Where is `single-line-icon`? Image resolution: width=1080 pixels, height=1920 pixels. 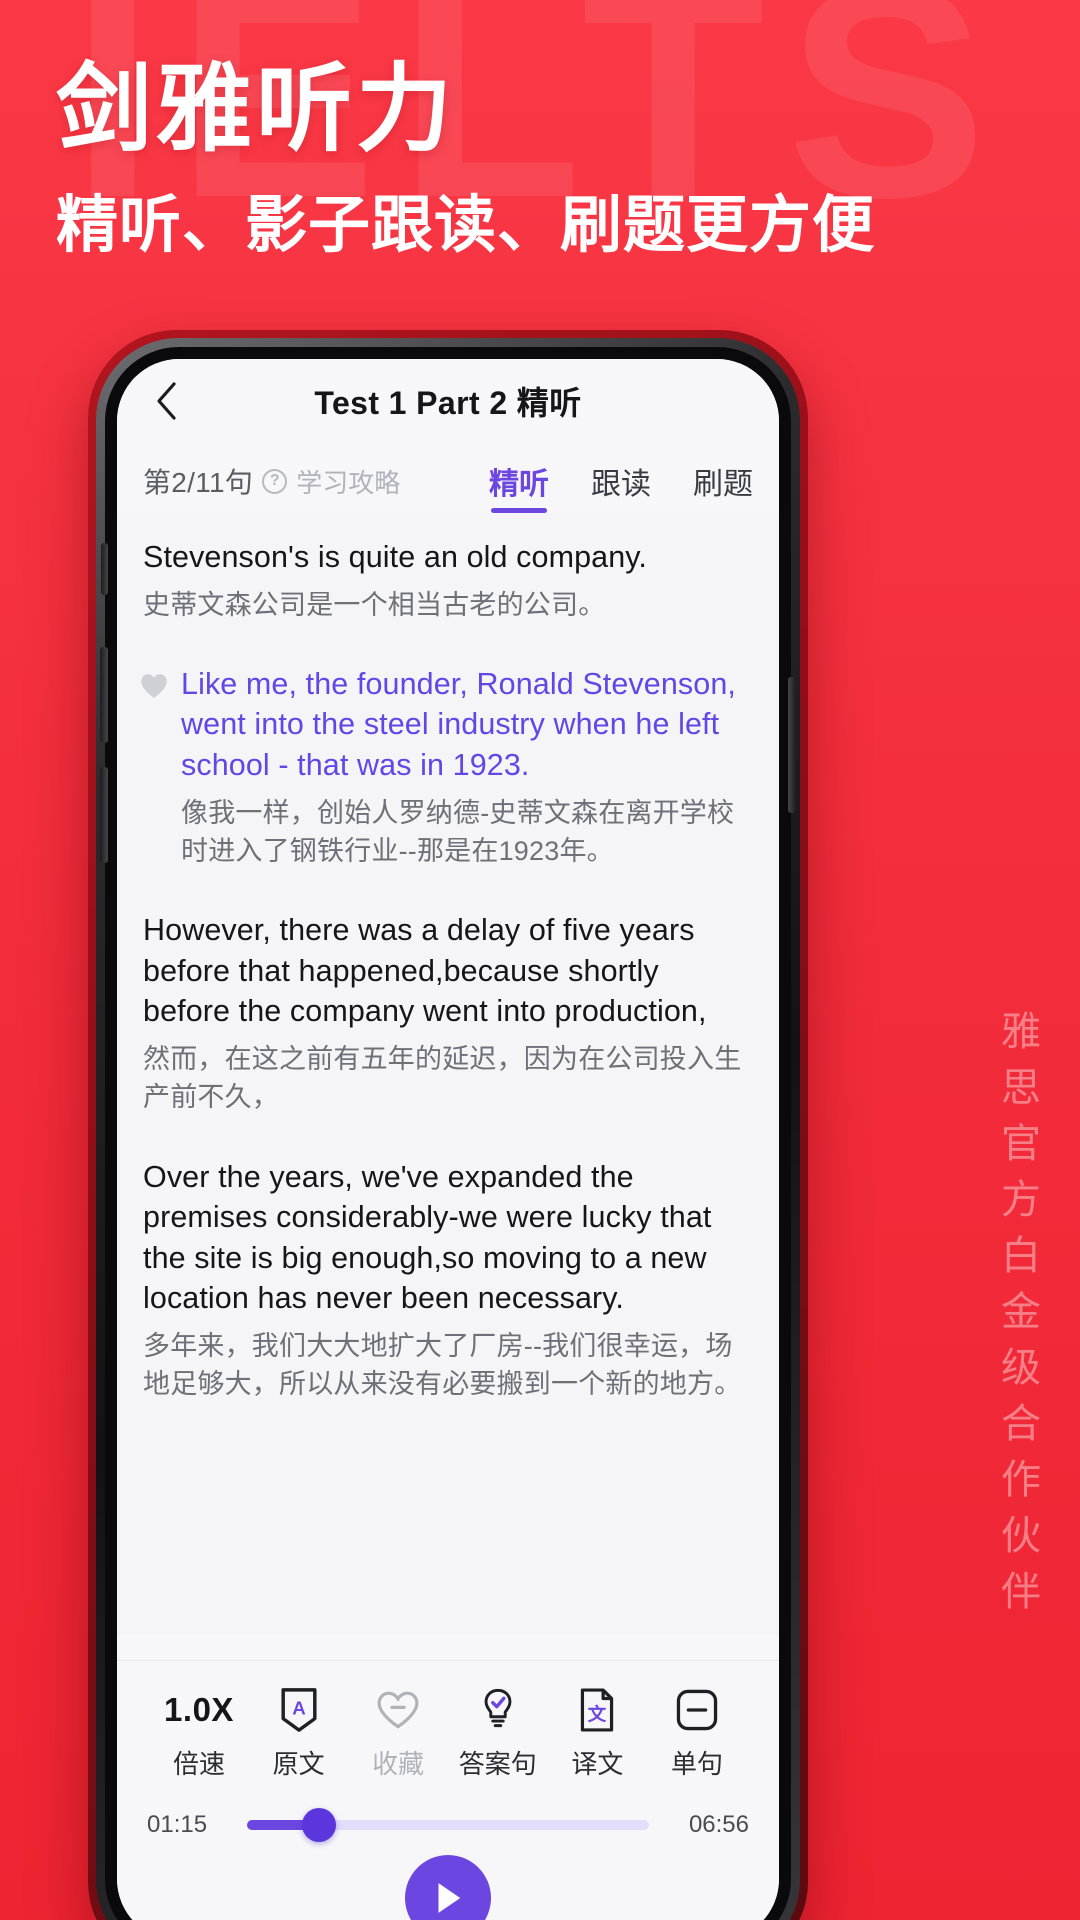
single-line-icon is located at coordinates (697, 1710).